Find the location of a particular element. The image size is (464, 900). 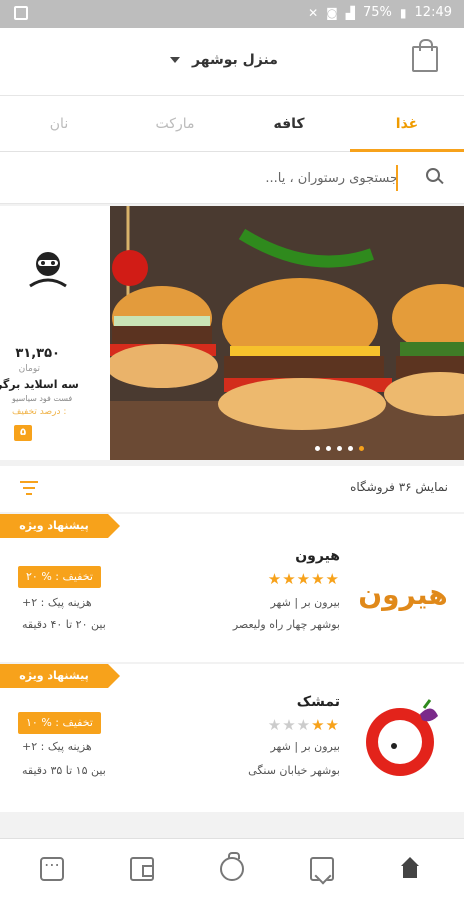

data-saver-icon: ◙ is located at coordinates (332, 12).